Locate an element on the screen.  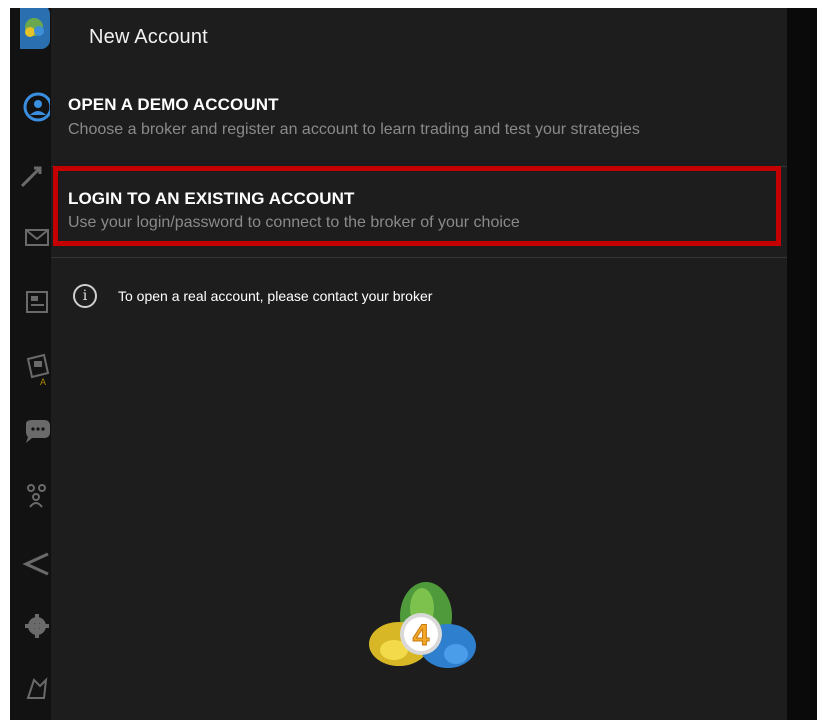
svg-text: A is located at coordinates (43, 382).